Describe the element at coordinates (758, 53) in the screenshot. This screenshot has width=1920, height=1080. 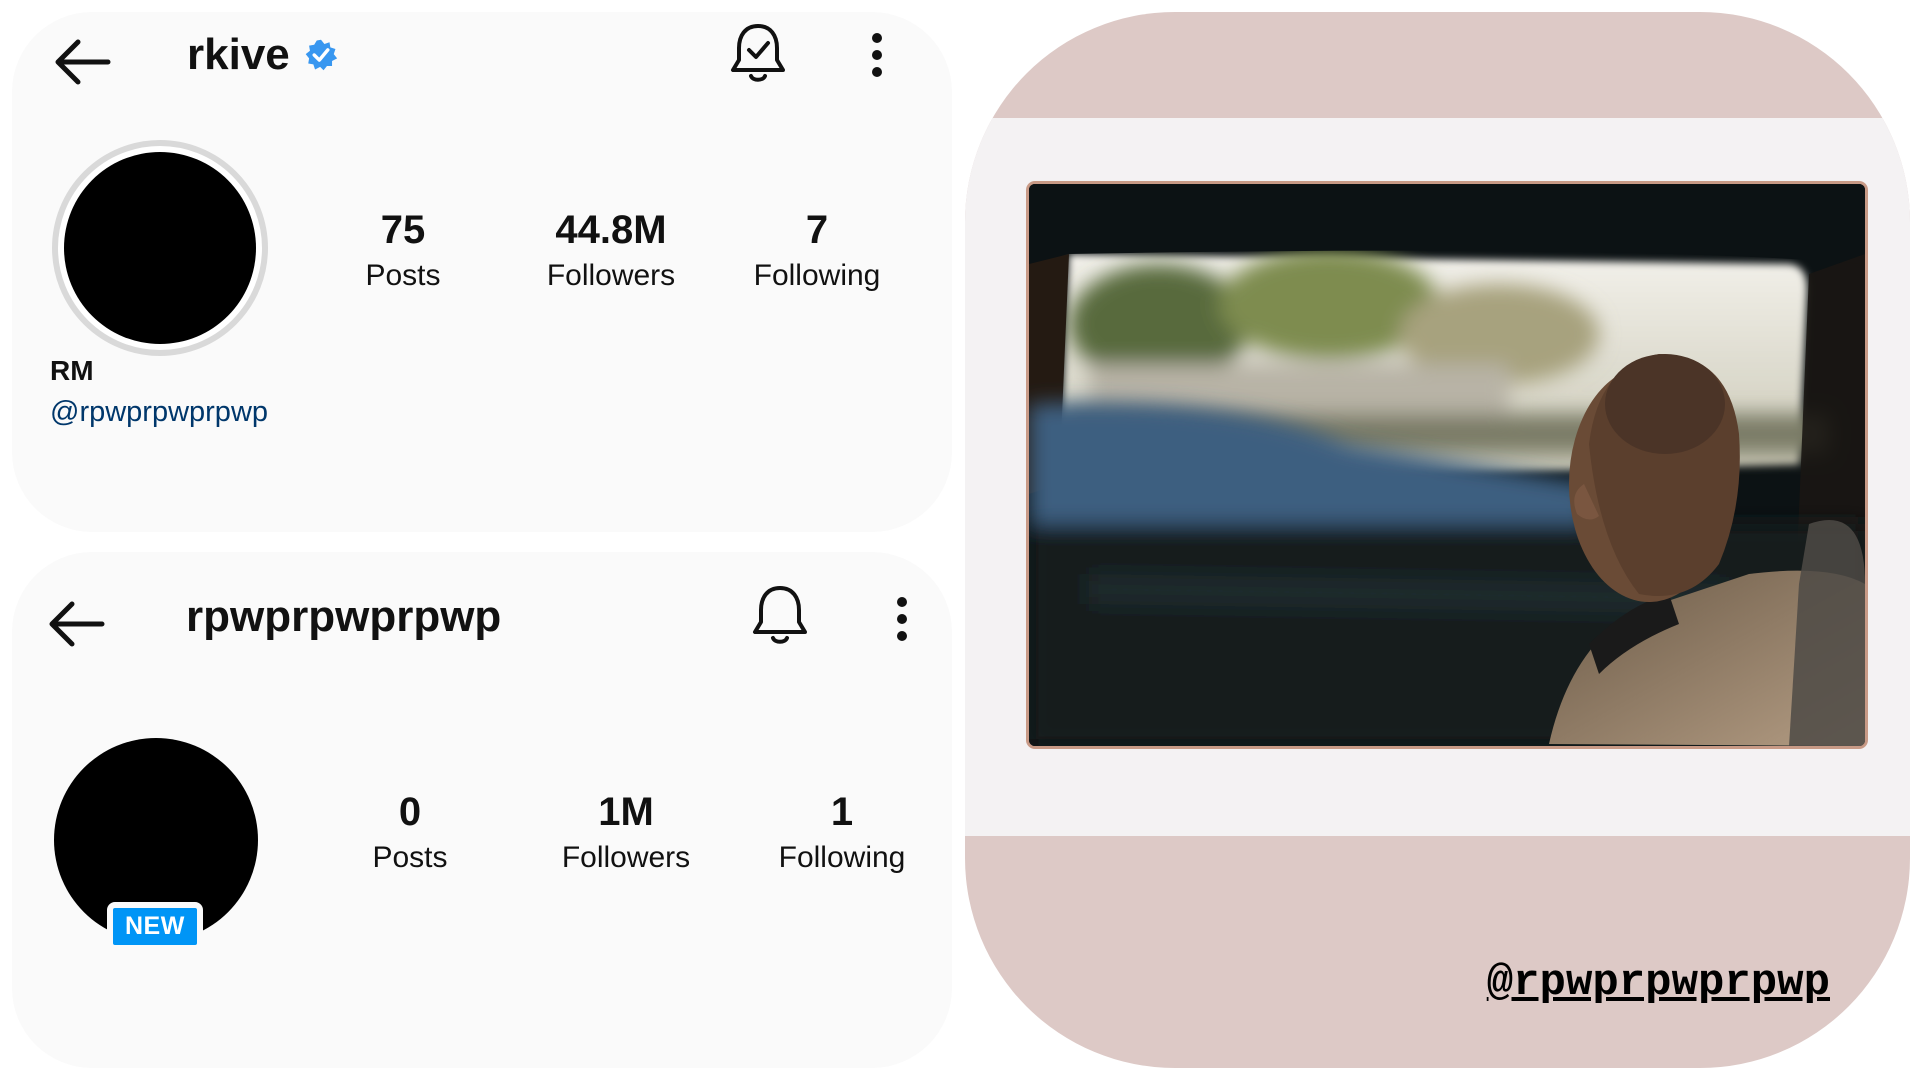
I see `bell-check-icon` at that location.